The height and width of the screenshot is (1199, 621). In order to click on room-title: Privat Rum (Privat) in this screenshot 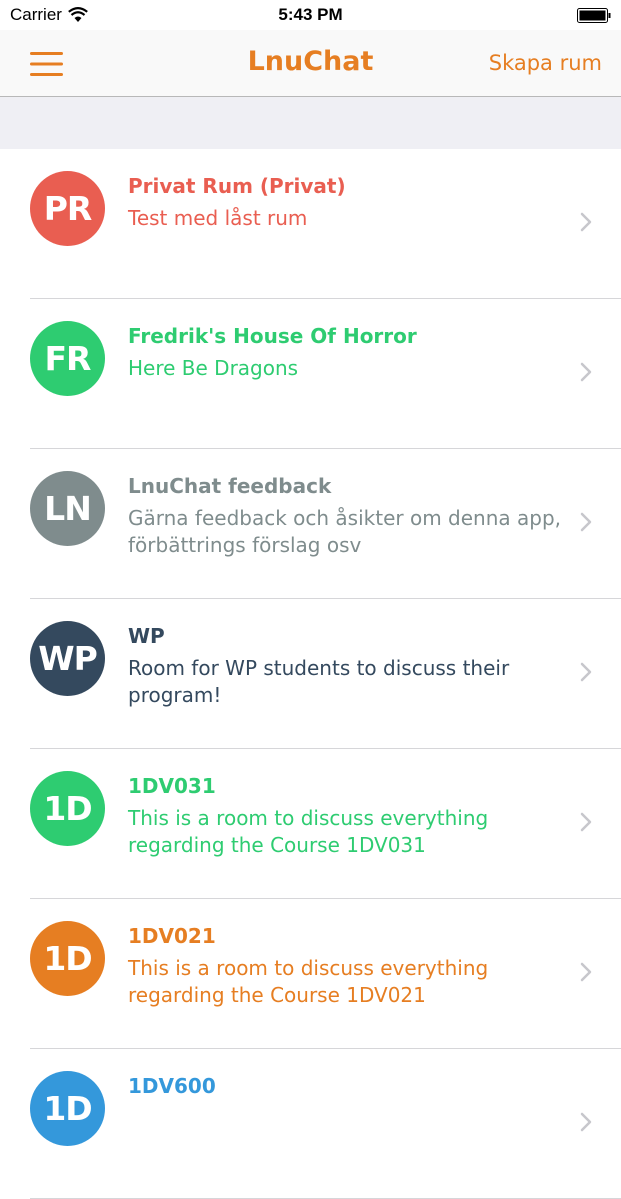, I will do `click(237, 186)`.